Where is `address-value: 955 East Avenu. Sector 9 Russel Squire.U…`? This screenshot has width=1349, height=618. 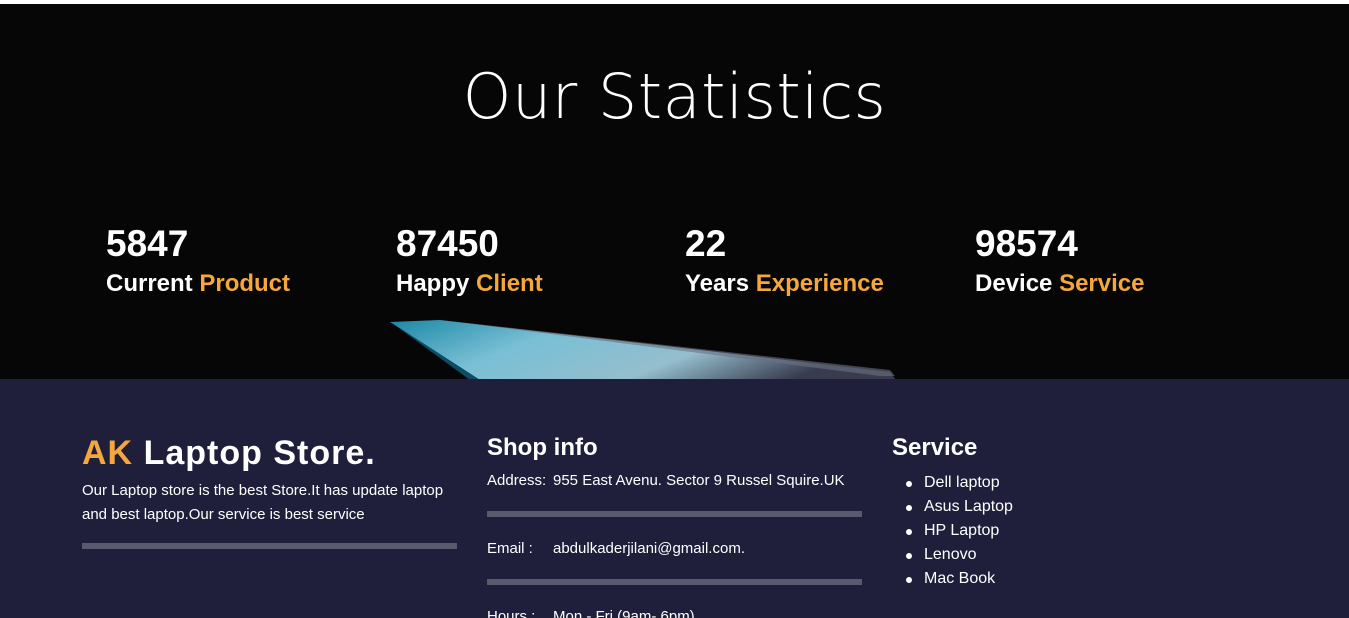 address-value: 955 East Avenu. Sector 9 Russel Squire.U… is located at coordinates (699, 480).